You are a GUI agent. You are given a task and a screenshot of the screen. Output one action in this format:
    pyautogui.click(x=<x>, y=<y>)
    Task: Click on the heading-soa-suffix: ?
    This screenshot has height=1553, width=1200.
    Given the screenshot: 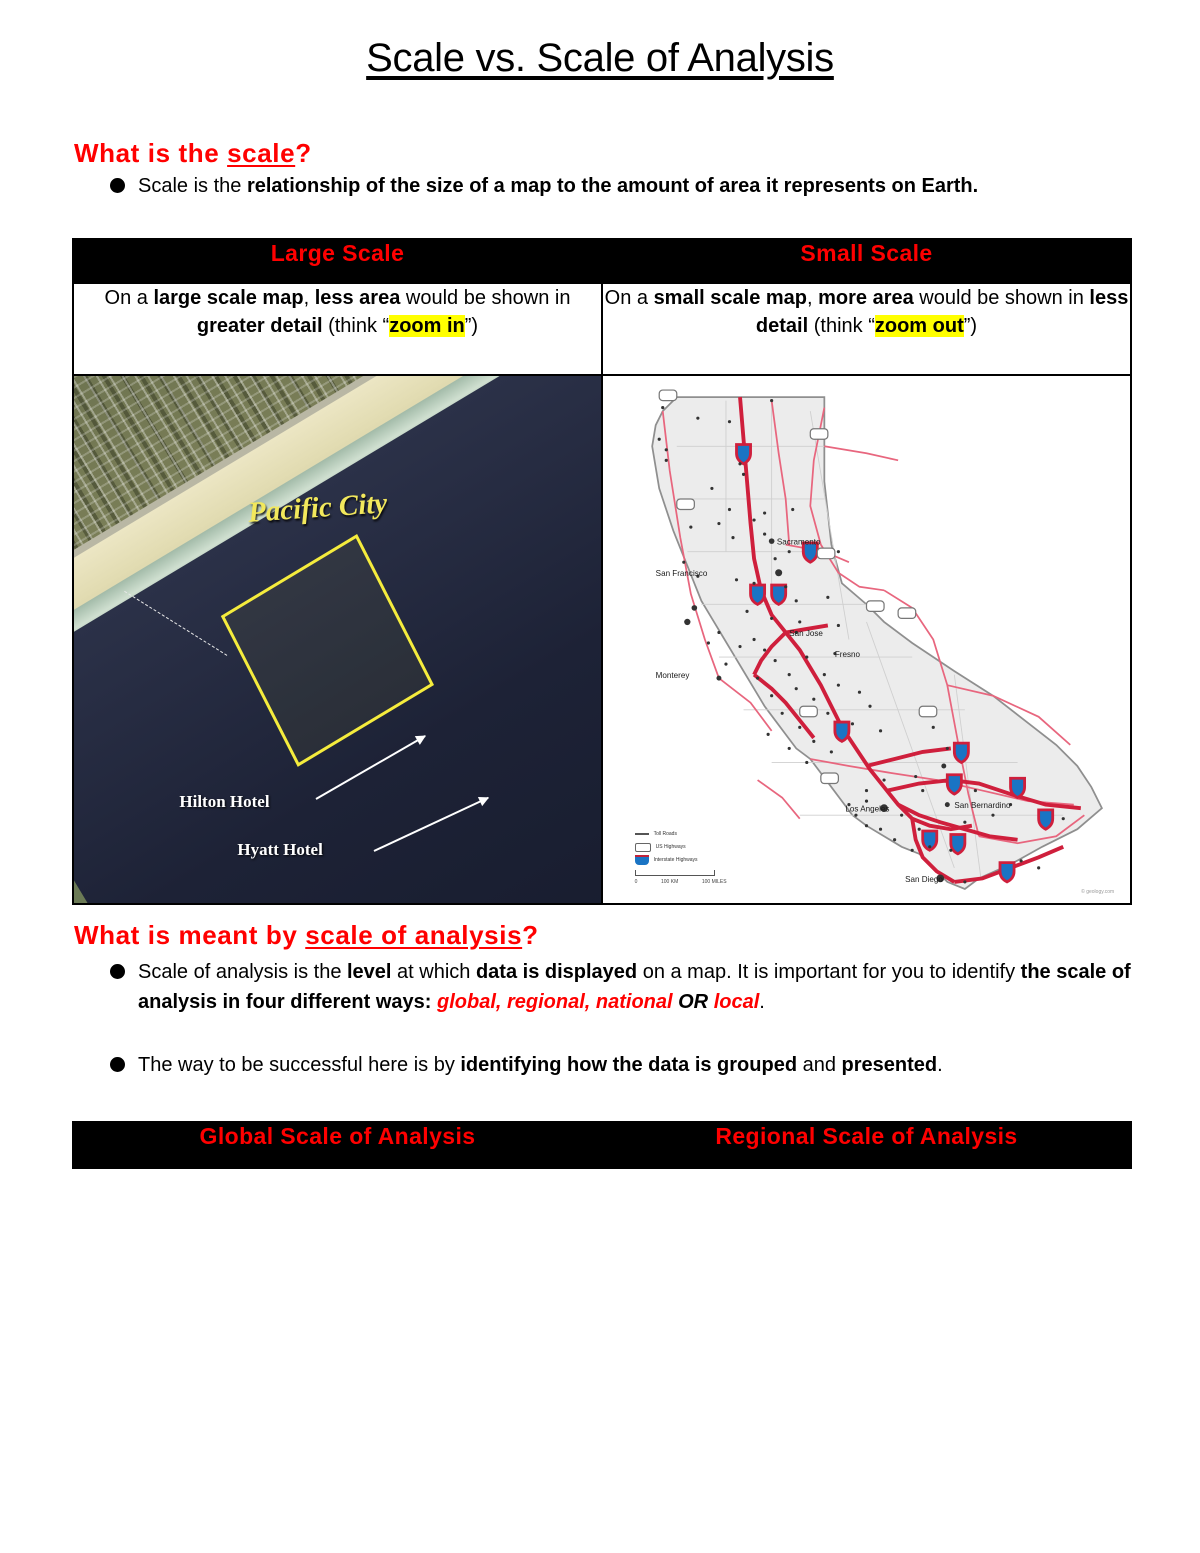 What is the action you would take?
    pyautogui.click(x=530, y=935)
    